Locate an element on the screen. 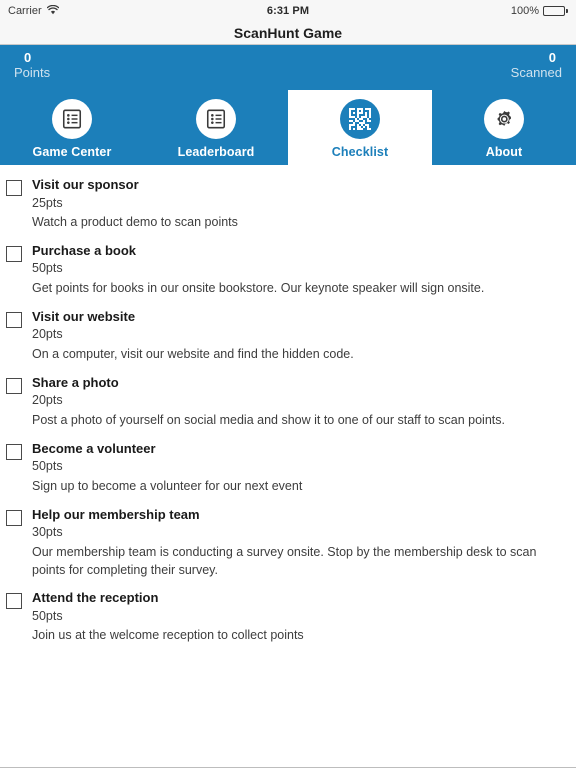  status-bar: Carrier 6:31 PM 100% is located at coordinates (288, 11).